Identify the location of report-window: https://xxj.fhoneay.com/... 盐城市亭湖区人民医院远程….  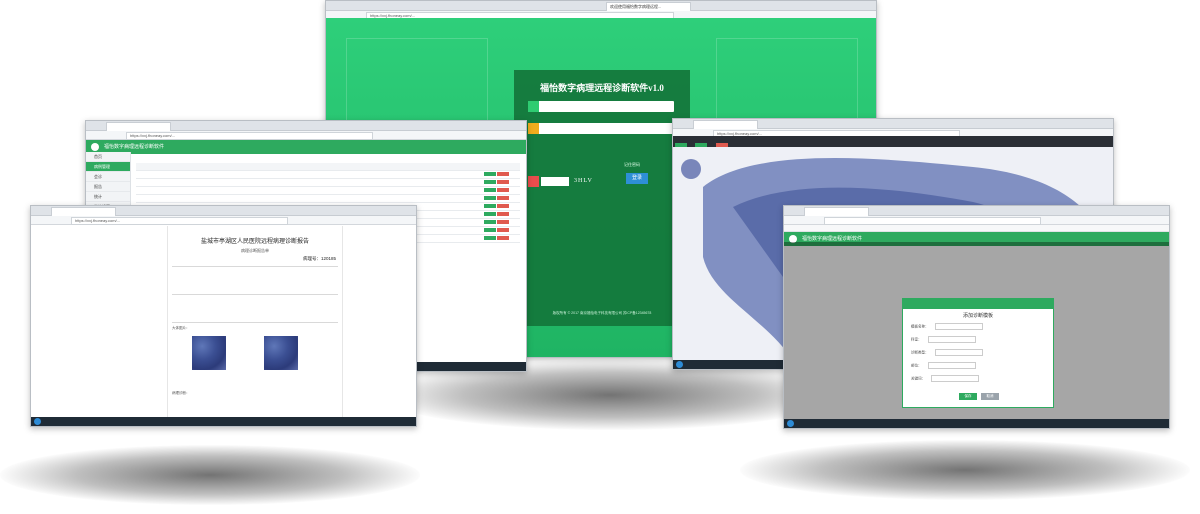
(223, 316).